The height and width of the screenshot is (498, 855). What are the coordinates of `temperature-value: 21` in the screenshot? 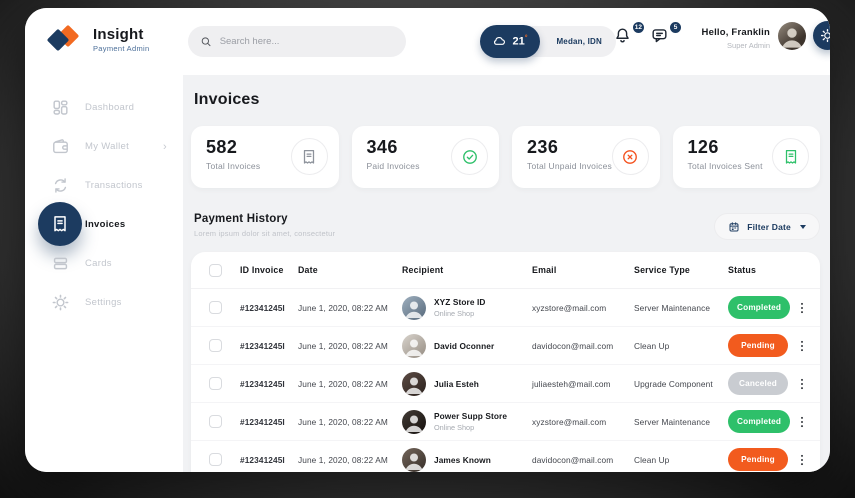 It's located at (518, 41).